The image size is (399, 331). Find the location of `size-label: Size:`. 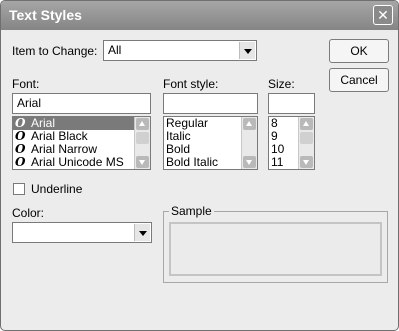

size-label: Size: is located at coordinates (281, 84).